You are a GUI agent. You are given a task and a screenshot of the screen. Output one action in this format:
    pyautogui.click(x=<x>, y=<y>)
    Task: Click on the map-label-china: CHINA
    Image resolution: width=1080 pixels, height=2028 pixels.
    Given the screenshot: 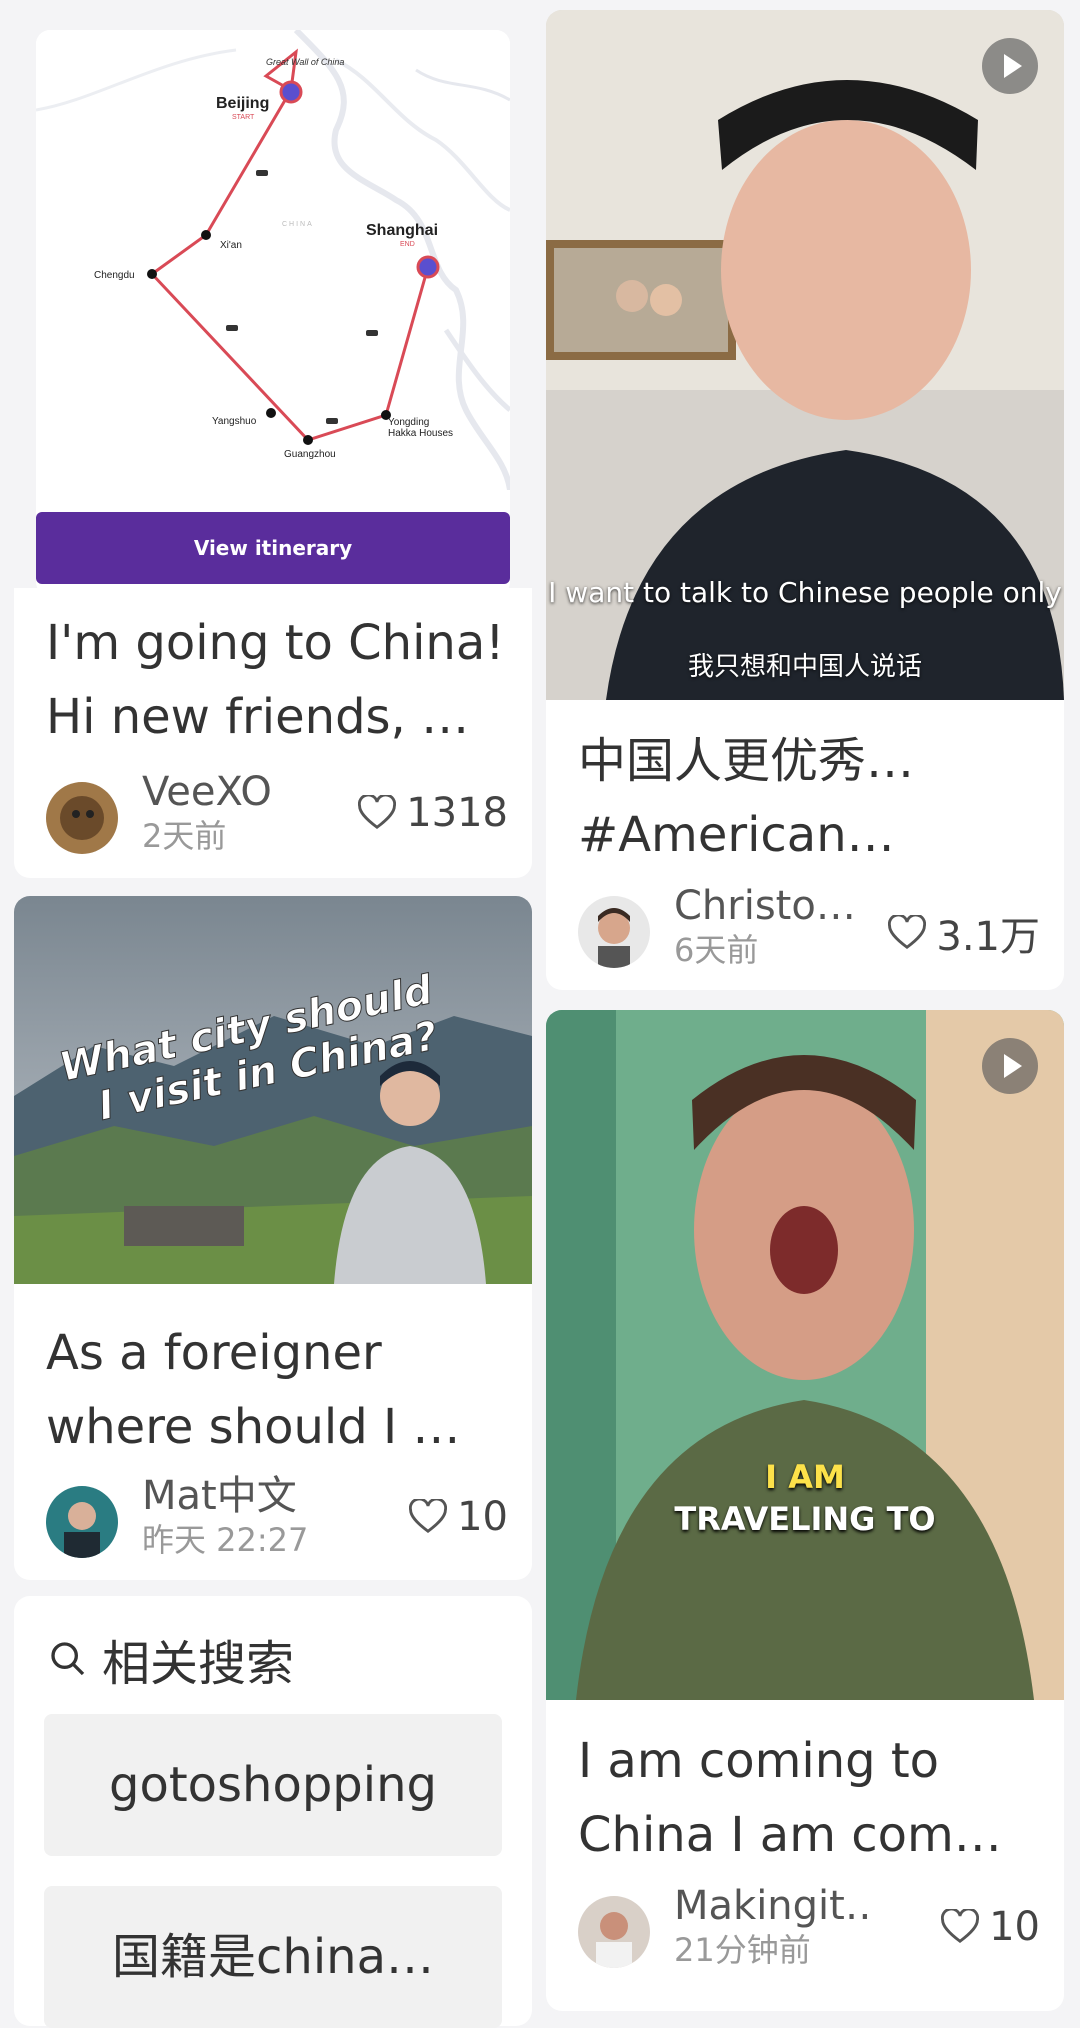 What is the action you would take?
    pyautogui.click(x=298, y=224)
    